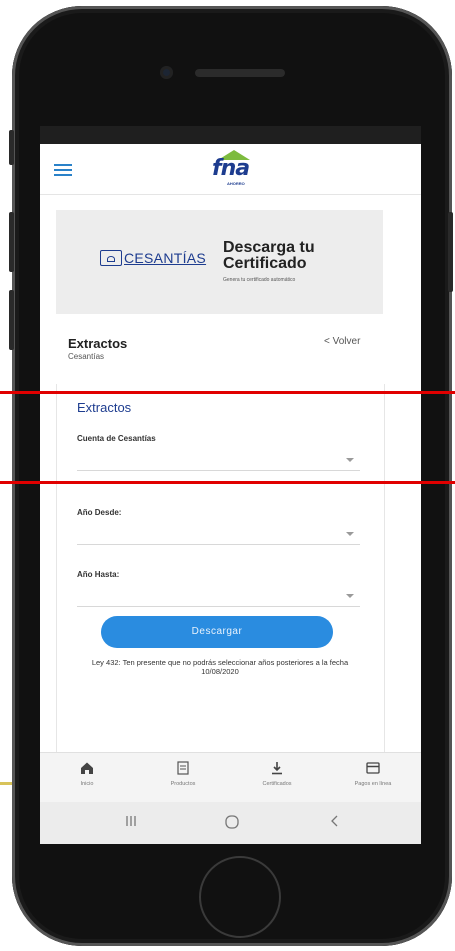 Image resolution: width=455 pixels, height=951 pixels. Describe the element at coordinates (87, 769) in the screenshot. I see `home-icon` at that location.